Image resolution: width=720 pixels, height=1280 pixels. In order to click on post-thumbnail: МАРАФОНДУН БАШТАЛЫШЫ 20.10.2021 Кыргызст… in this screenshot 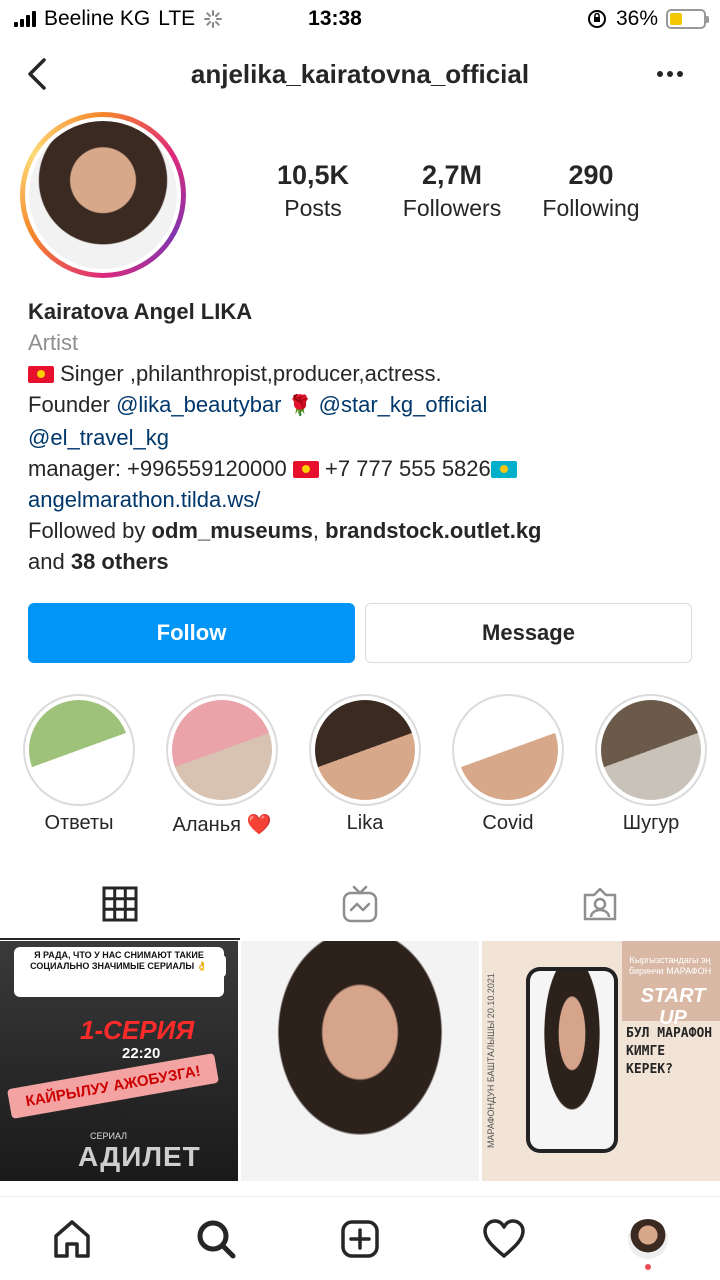, I will do `click(601, 1061)`.